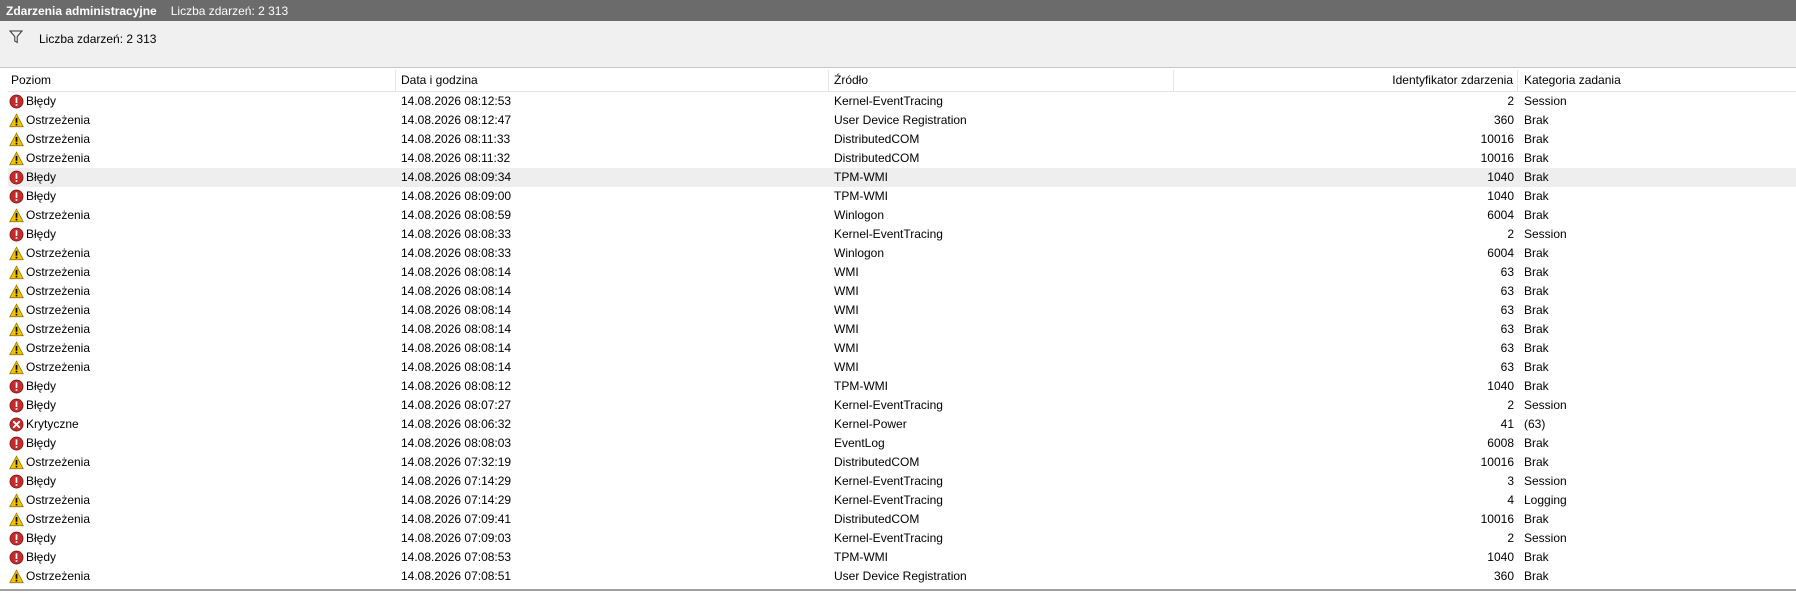  Describe the element at coordinates (456, 215) in the screenshot. I see `date-cell: 14.08.2026 08:08:59` at that location.